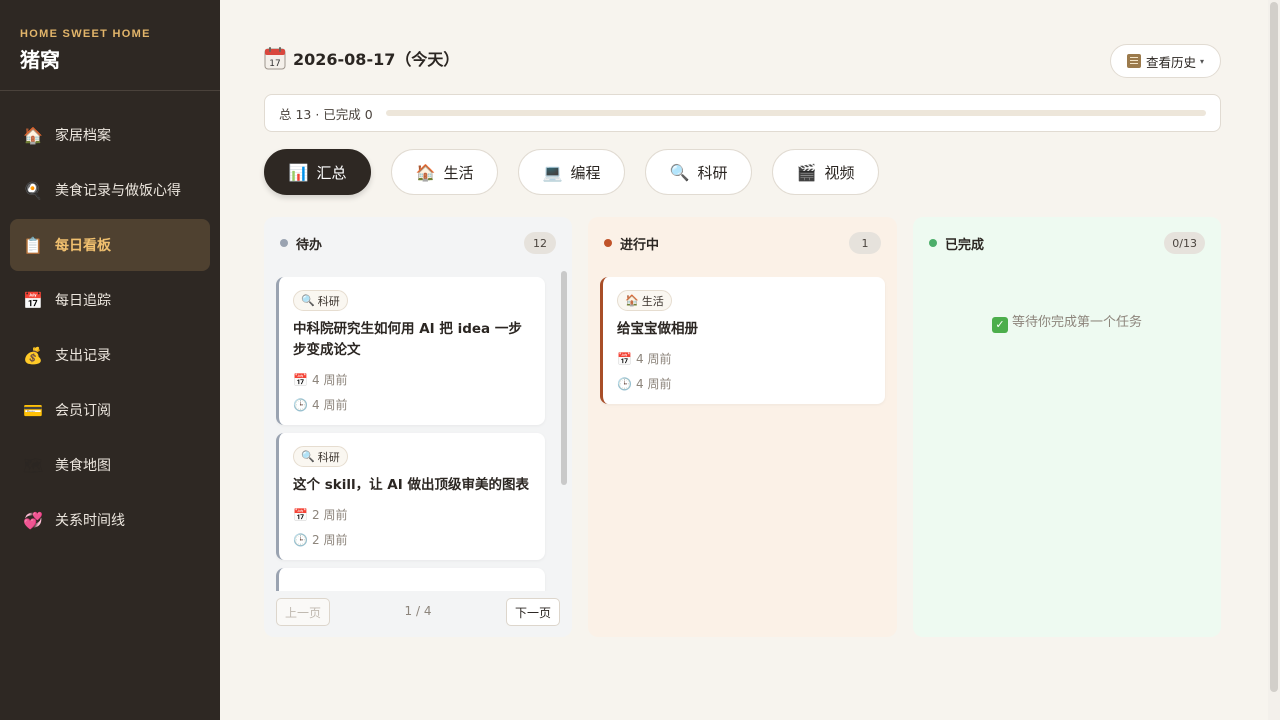 The image size is (1280, 720). What do you see at coordinates (328, 301) in the screenshot?
I see `category-tag-label: 科研` at bounding box center [328, 301].